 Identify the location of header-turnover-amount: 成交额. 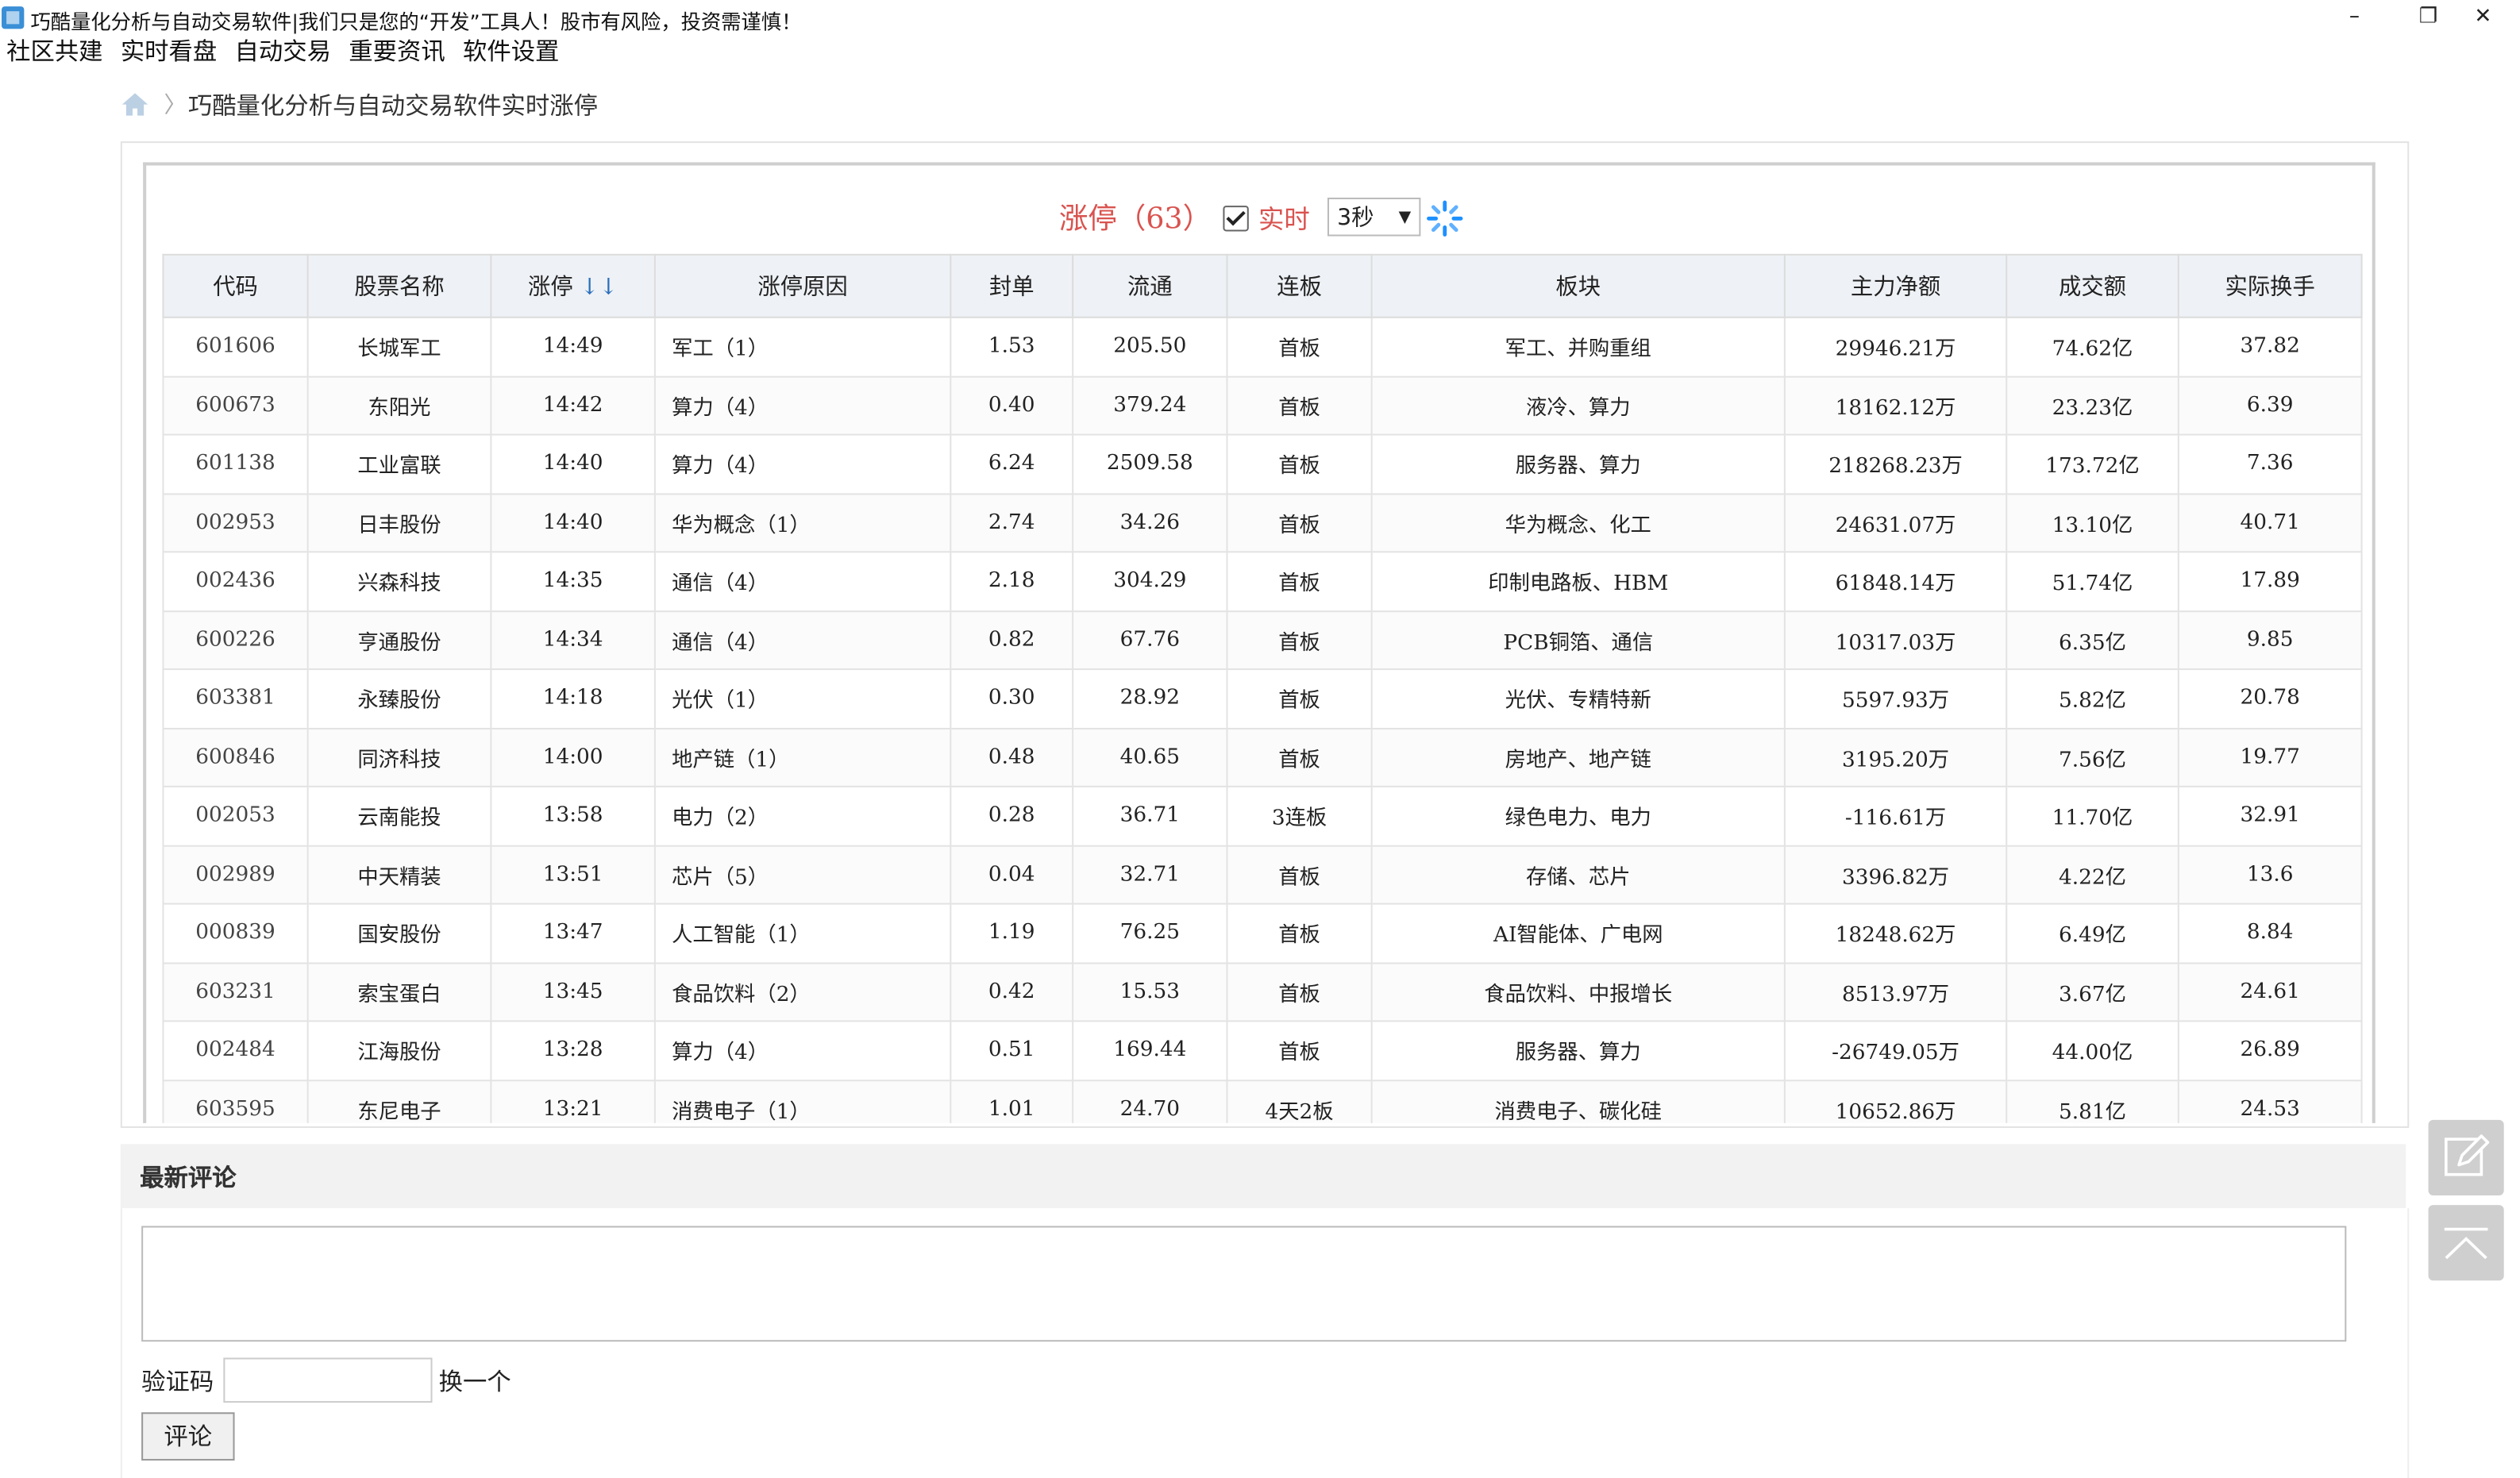
(2092, 285).